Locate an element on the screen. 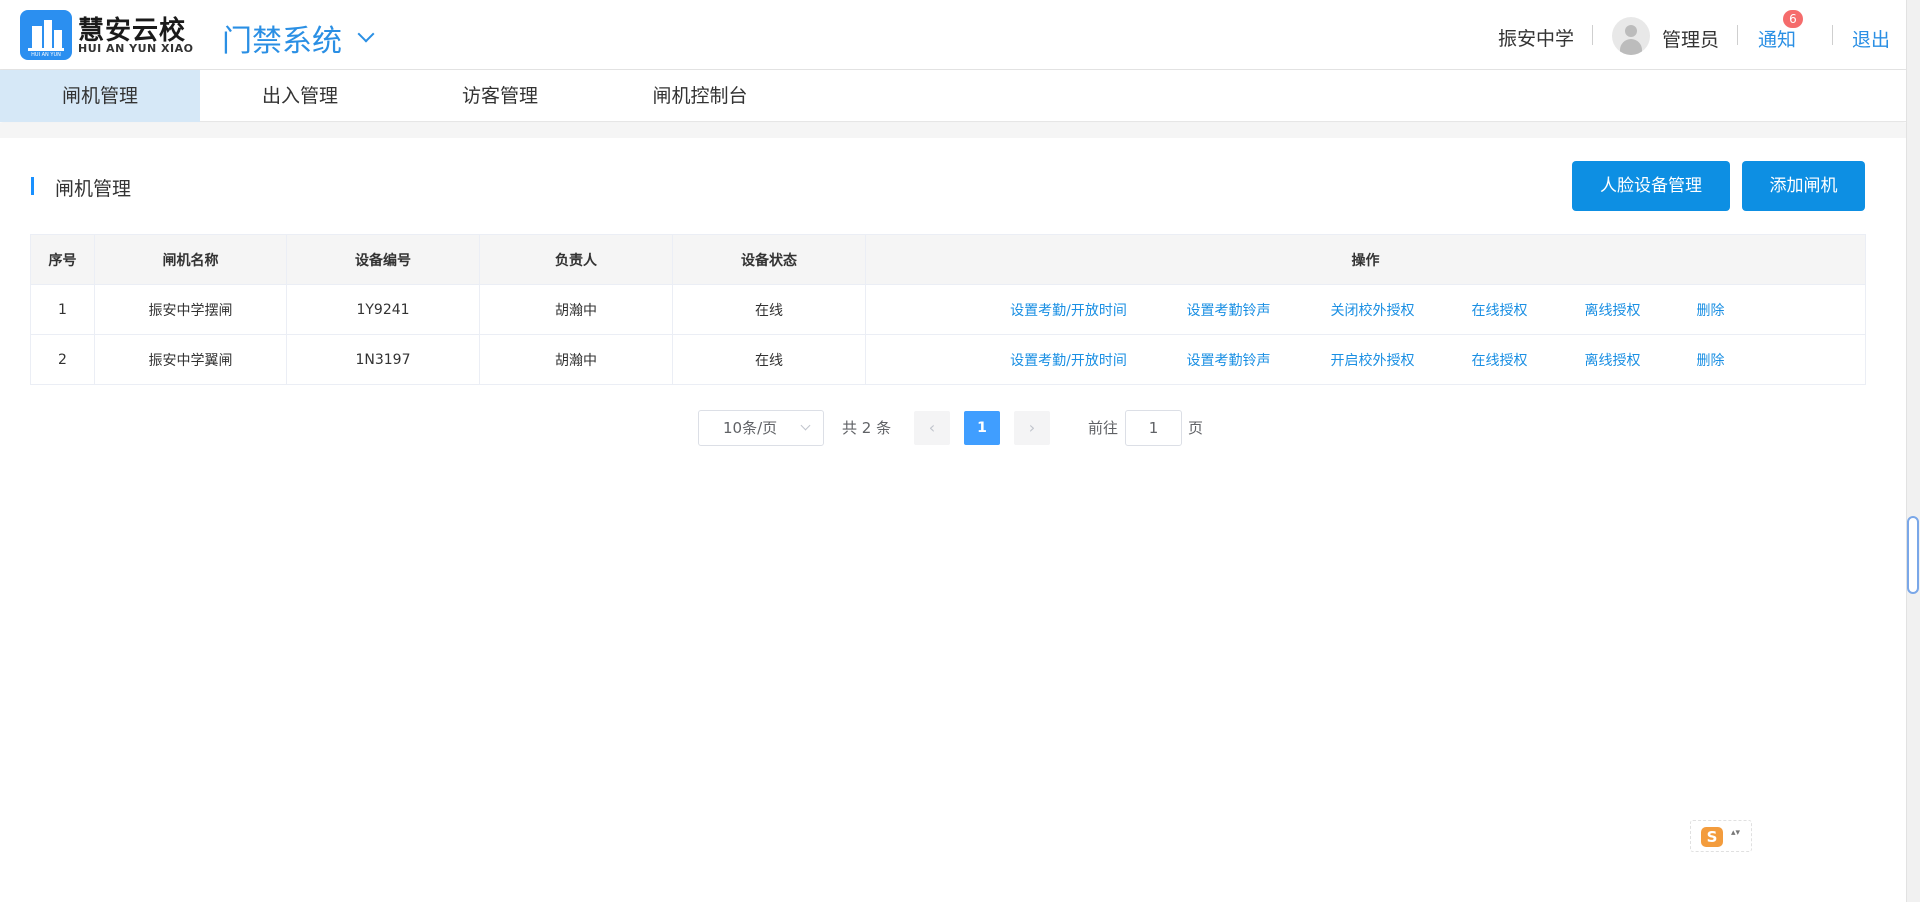 This screenshot has height=902, width=1920. header-no: 序号 is located at coordinates (62, 259).